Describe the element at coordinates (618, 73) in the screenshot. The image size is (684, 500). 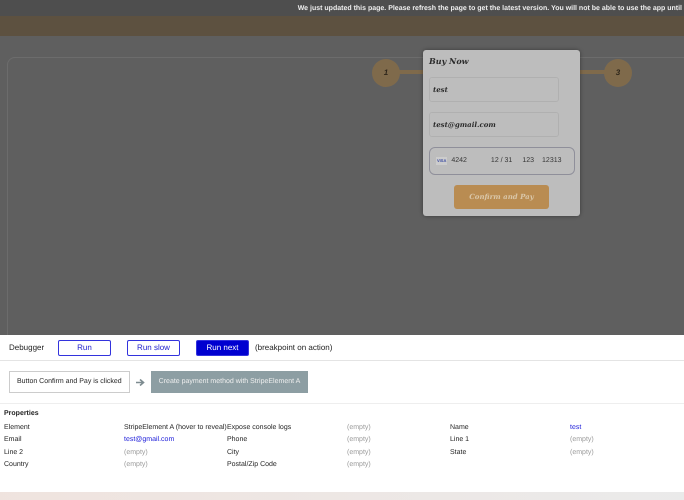
I see `step-circle: 3` at that location.